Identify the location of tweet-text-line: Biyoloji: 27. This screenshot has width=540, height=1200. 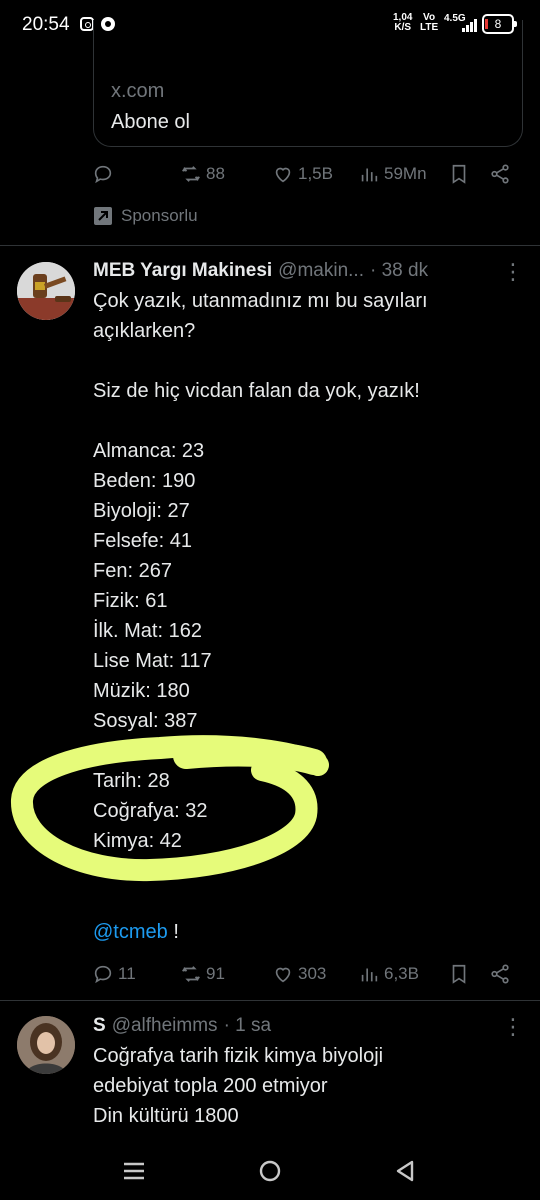
(141, 511).